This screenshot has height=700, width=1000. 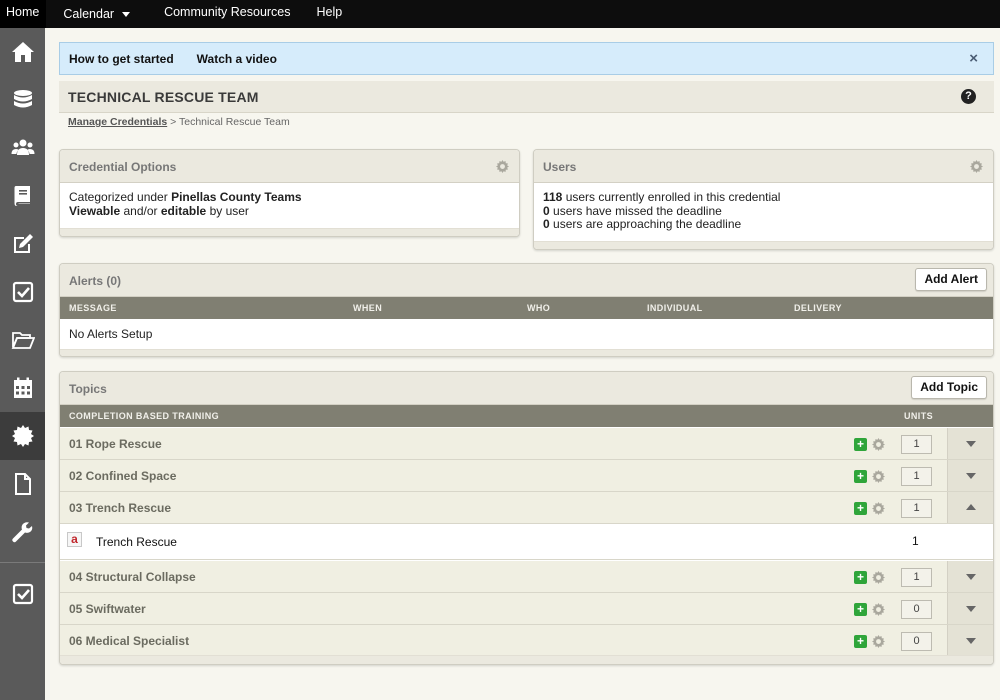 What do you see at coordinates (229, 210) in the screenshot?
I see `visibility-suffix: by user` at bounding box center [229, 210].